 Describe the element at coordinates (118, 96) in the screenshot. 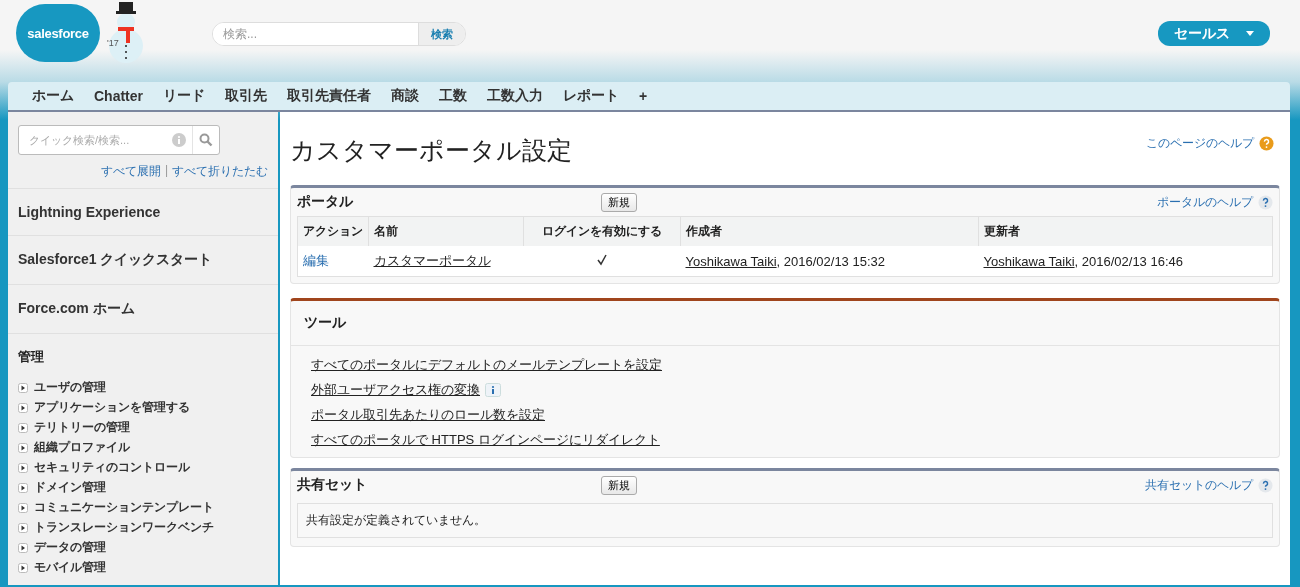

I see `nav-tab: Chatter` at that location.